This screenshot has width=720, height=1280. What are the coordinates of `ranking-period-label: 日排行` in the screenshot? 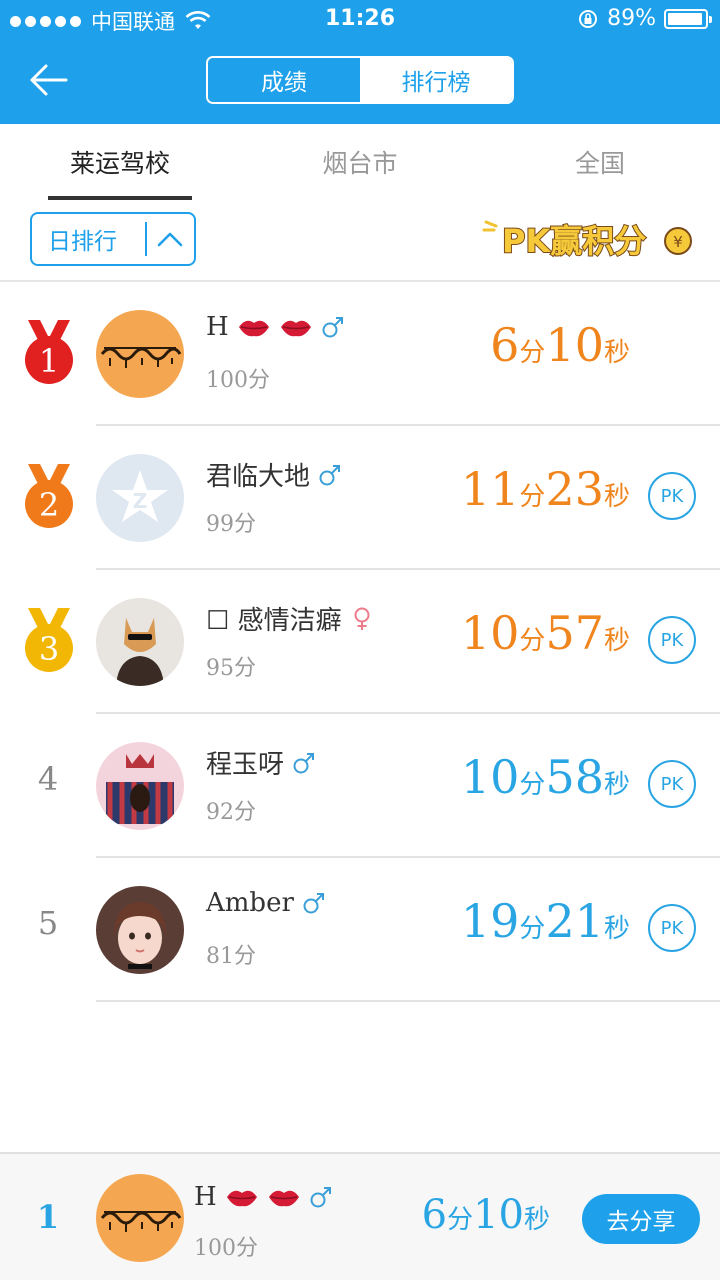 It's located at (82, 242).